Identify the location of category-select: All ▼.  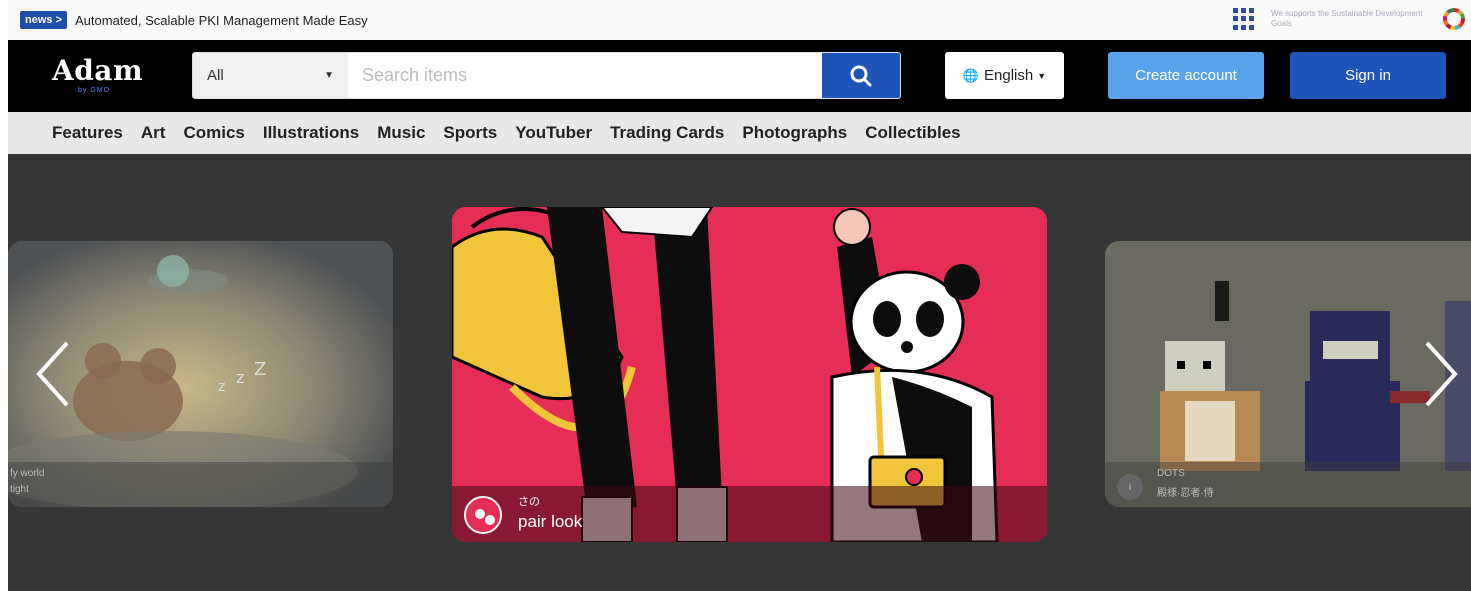
(270, 75).